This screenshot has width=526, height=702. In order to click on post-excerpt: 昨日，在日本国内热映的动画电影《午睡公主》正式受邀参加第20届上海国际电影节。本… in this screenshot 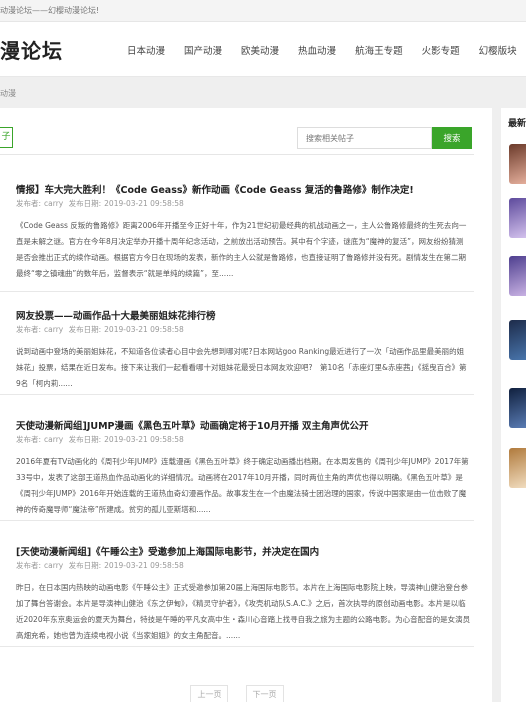, I will do `click(243, 611)`.